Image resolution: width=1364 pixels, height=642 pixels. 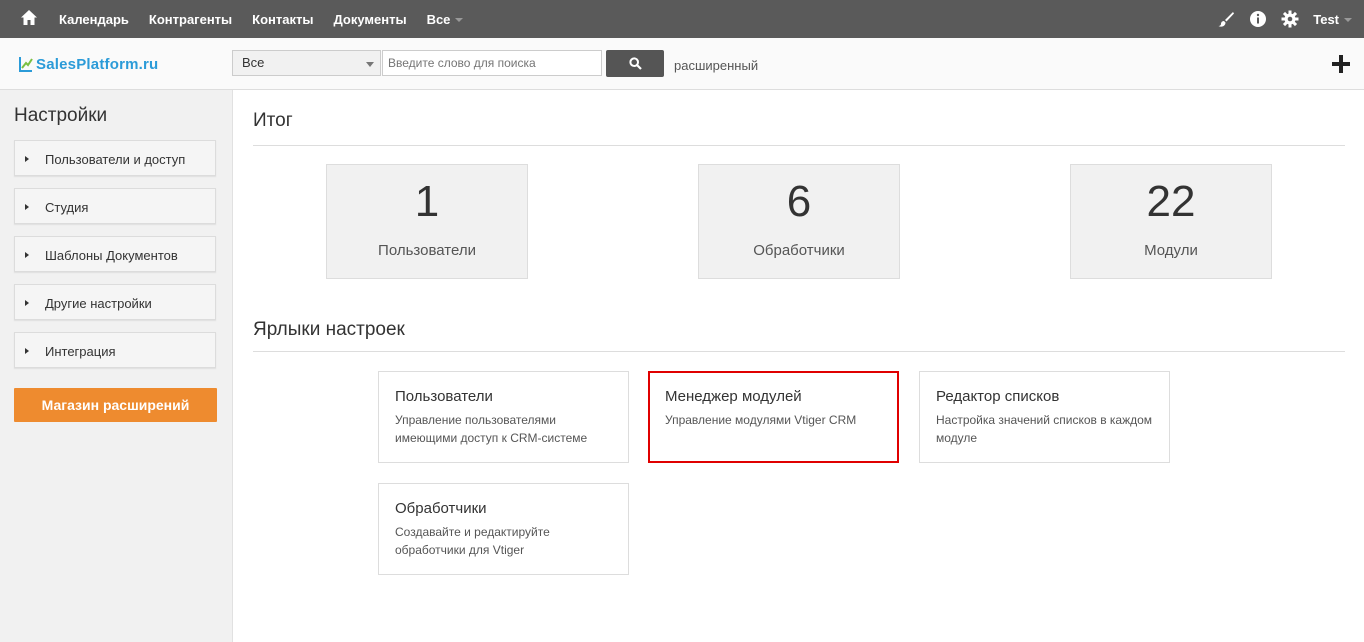 What do you see at coordinates (190, 19) in the screenshot?
I see `nav-accounts: Контрагенты` at bounding box center [190, 19].